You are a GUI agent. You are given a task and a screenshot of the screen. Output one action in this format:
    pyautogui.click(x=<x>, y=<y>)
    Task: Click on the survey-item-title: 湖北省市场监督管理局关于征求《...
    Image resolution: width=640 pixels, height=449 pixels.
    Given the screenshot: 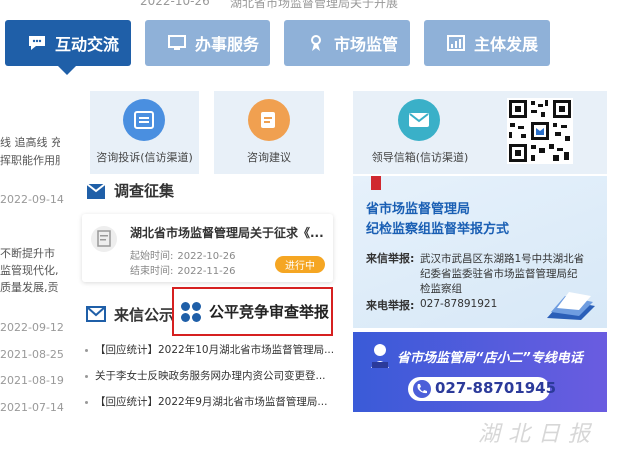 What is the action you would take?
    pyautogui.click(x=227, y=232)
    